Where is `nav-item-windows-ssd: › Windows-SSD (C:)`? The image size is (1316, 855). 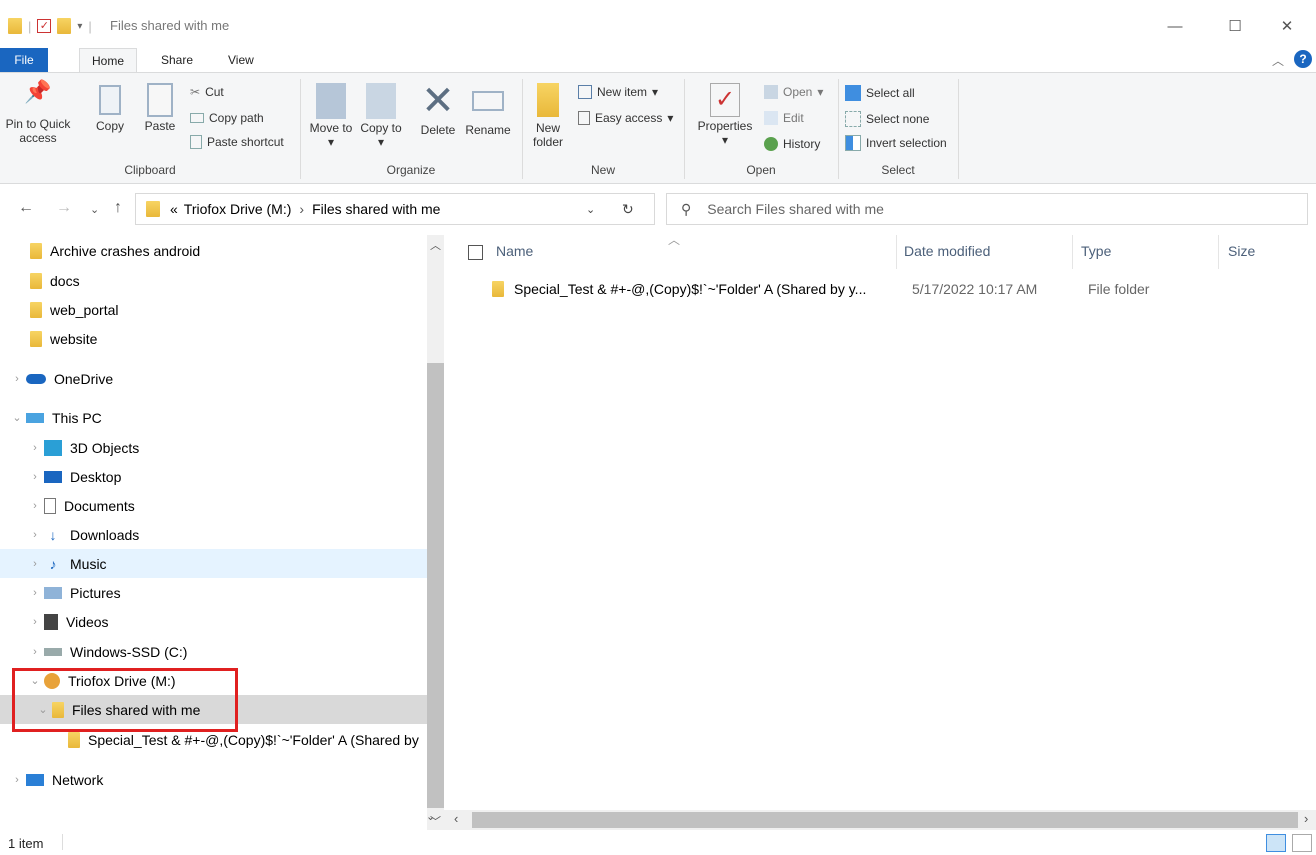
nav-item-windows-ssd: › Windows-SSD (C:) is located at coordinates (213, 651).